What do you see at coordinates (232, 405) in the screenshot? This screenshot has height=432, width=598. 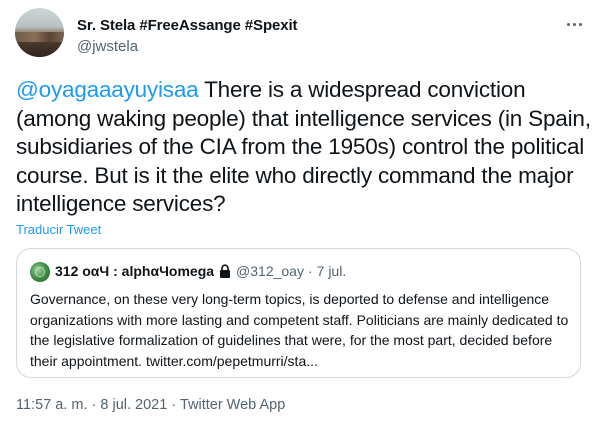 I see `tweet-source: Twitter Web App` at bounding box center [232, 405].